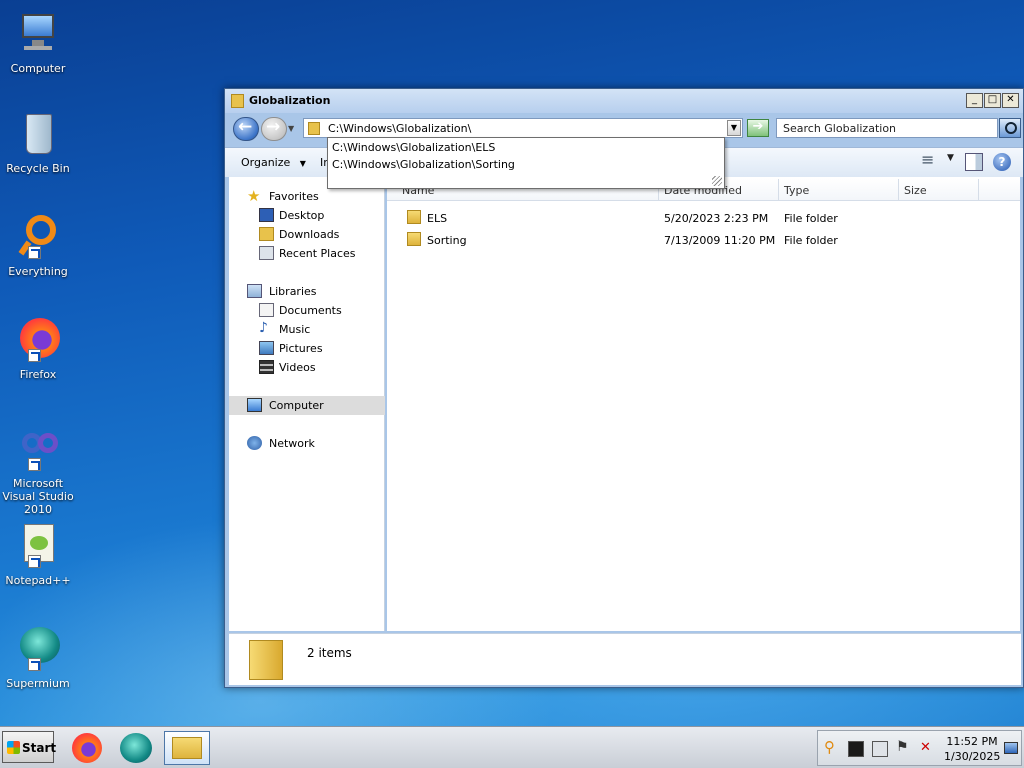 Image resolution: width=1024 pixels, height=768 pixels. What do you see at coordinates (447, 240) in the screenshot?
I see `row-name: Sorting` at bounding box center [447, 240].